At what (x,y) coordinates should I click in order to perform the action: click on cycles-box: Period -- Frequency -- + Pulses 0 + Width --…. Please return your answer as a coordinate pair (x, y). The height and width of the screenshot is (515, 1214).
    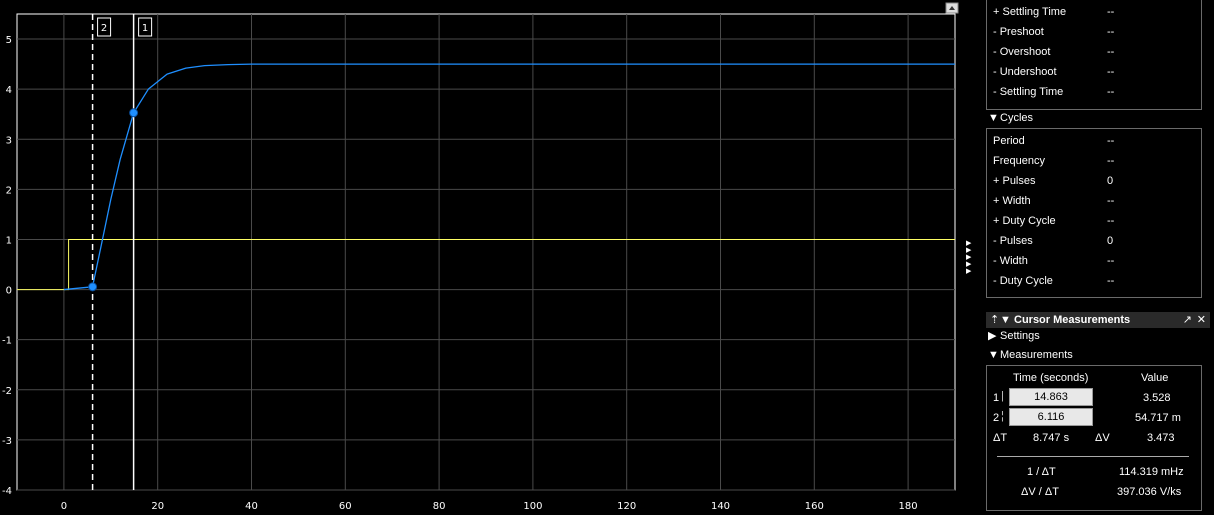
    Looking at the image, I should click on (1094, 213).